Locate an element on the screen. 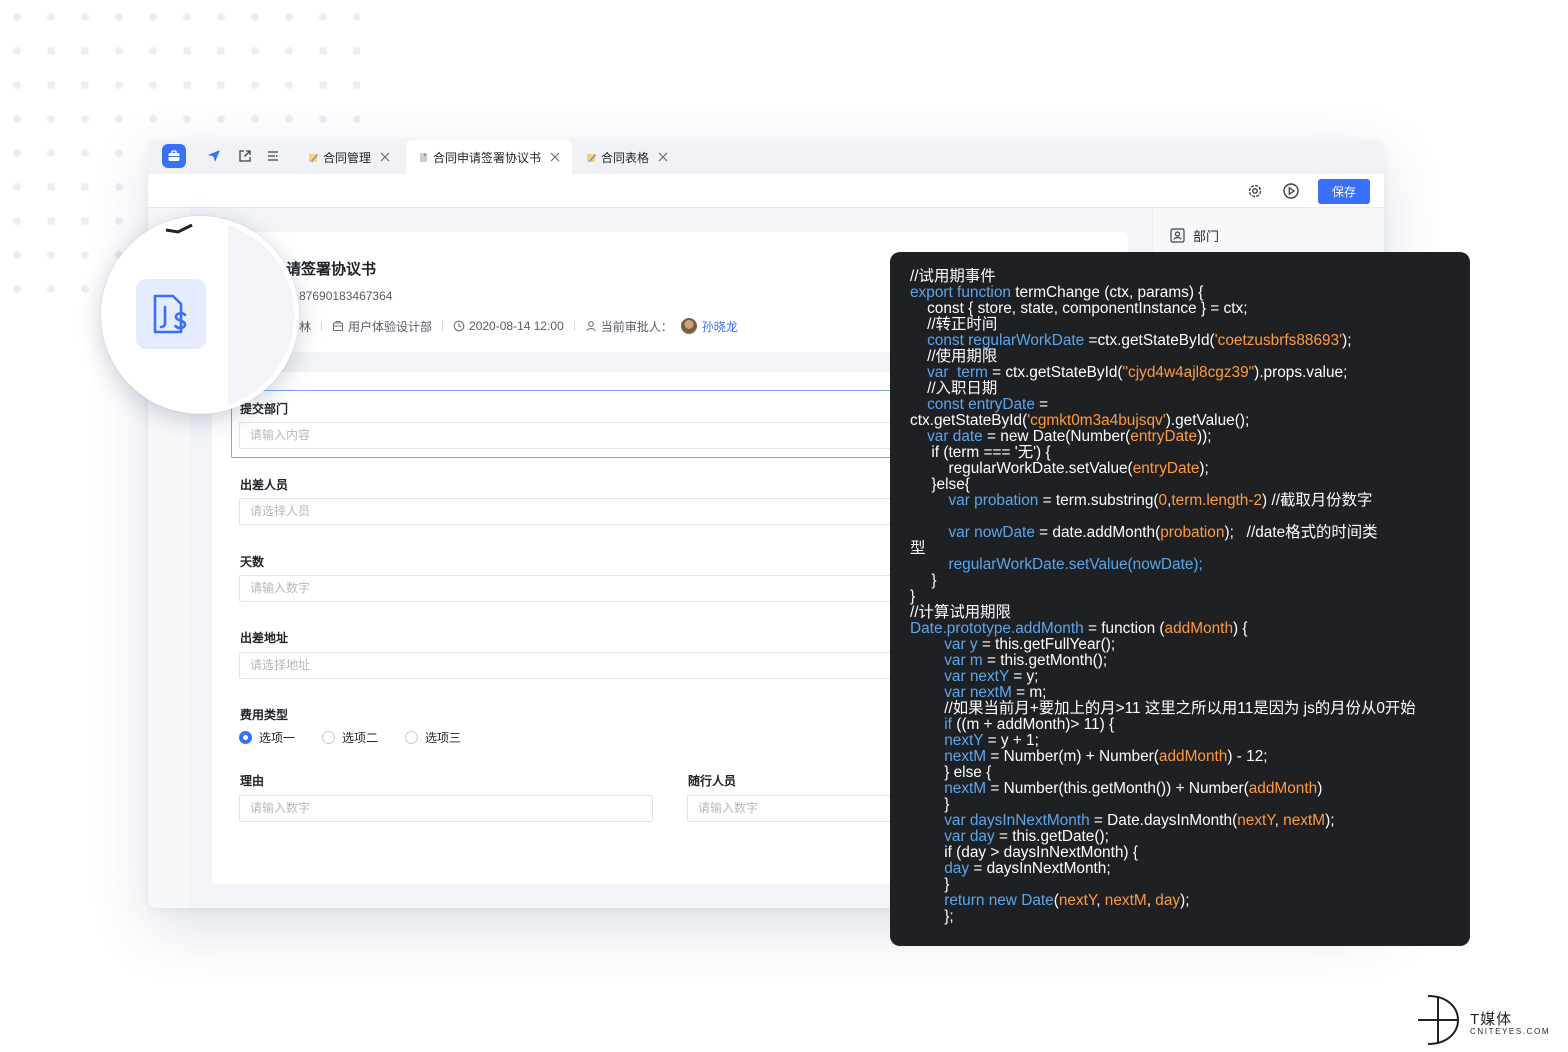 Image resolution: width=1568 pixels, height=1052 pixels. field-label-days: 天数 is located at coordinates (252, 562).